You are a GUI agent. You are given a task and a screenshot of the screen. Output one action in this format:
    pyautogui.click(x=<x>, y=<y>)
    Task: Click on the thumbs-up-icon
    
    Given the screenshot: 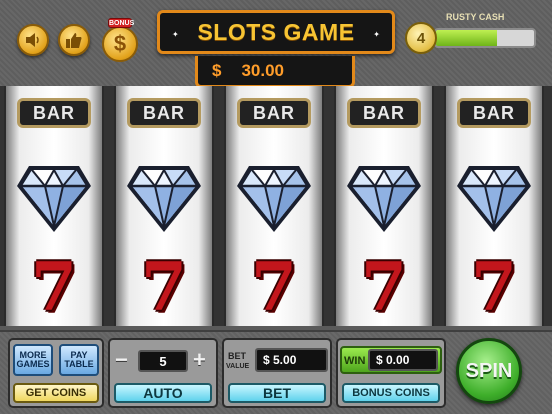 What is the action you would take?
    pyautogui.click(x=74, y=40)
    